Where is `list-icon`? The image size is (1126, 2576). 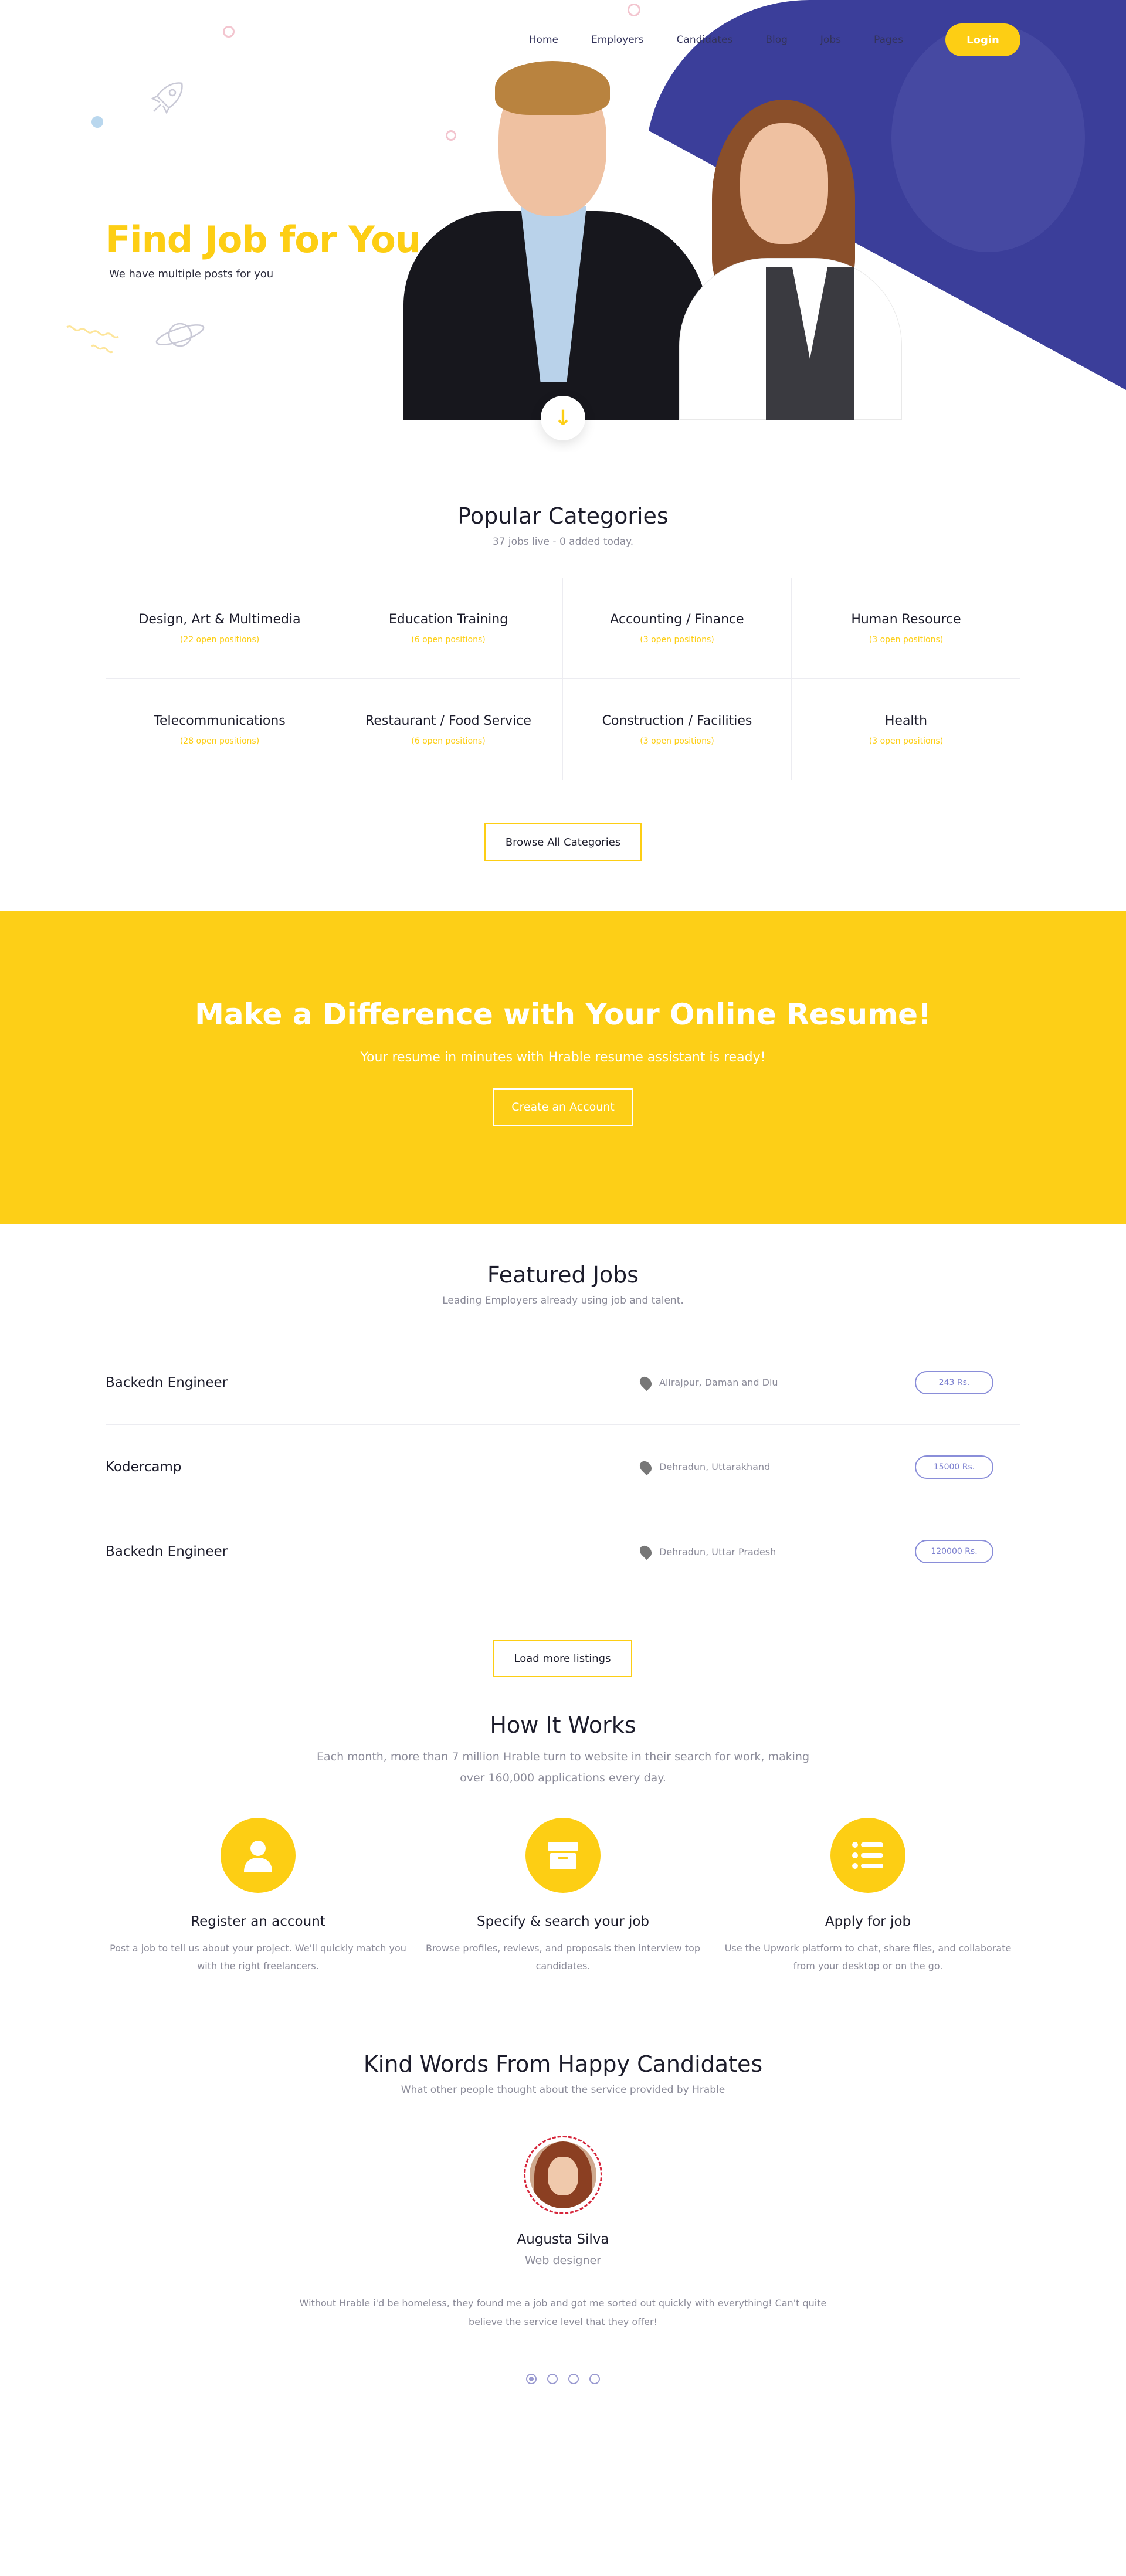
list-icon is located at coordinates (867, 1855).